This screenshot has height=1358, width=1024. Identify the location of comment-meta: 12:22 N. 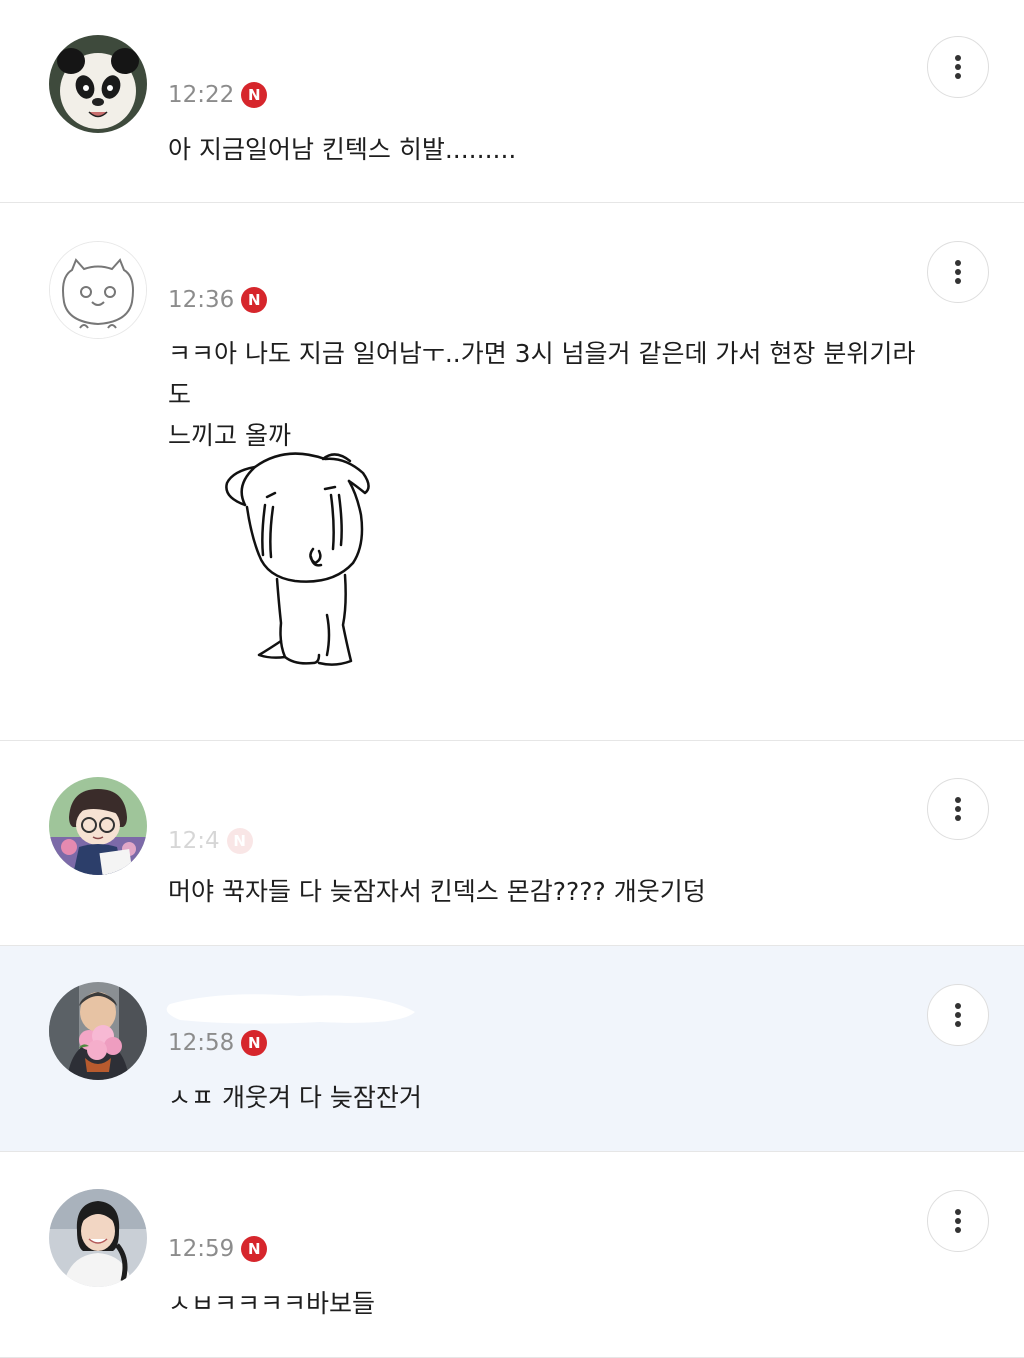
(218, 95).